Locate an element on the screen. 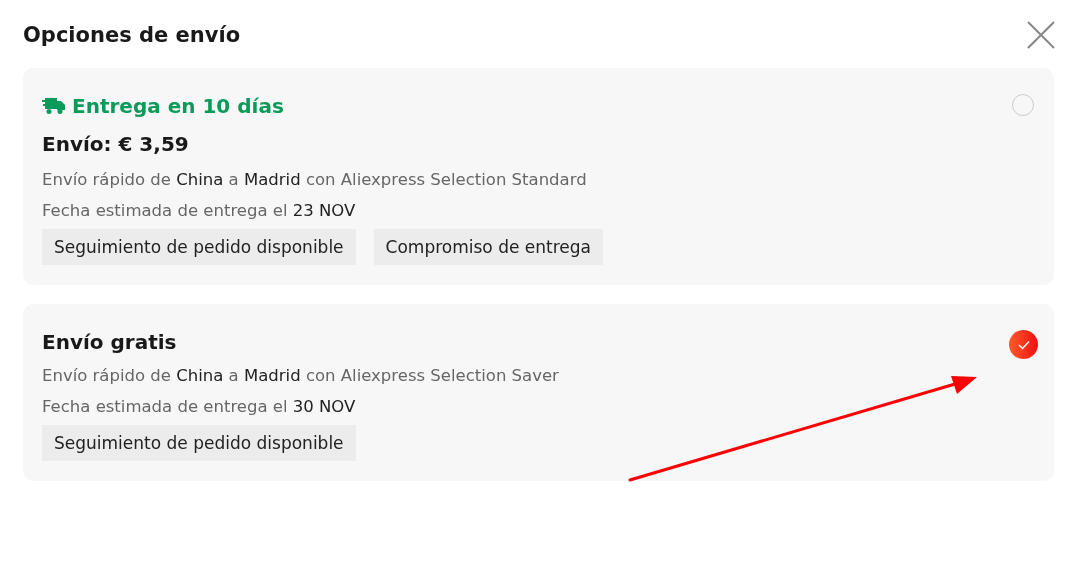  check-icon is located at coordinates (1023, 344).